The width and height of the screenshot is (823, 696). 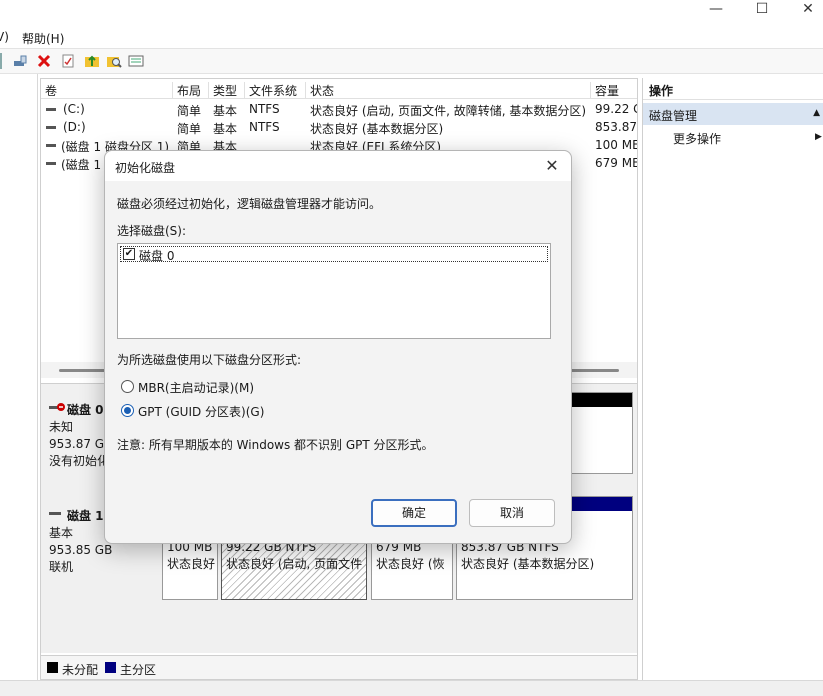 What do you see at coordinates (110, 667) in the screenshot?
I see `legend-primary-swatch` at bounding box center [110, 667].